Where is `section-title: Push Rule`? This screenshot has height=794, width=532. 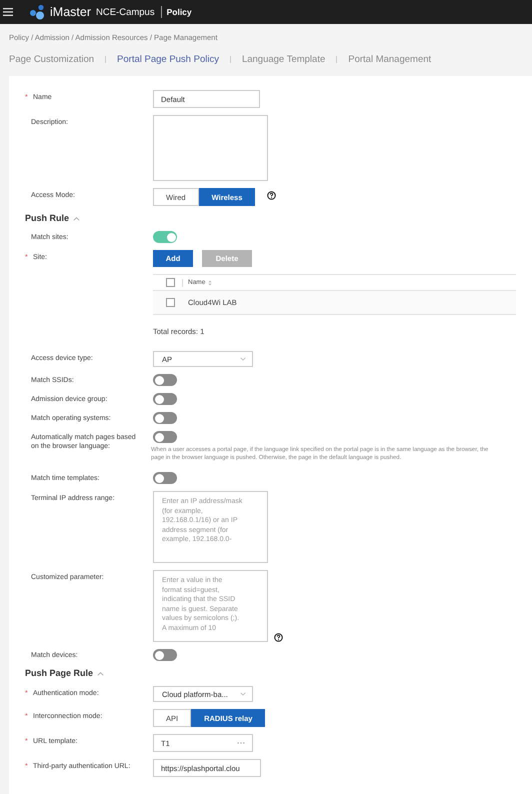 section-title: Push Rule is located at coordinates (47, 218).